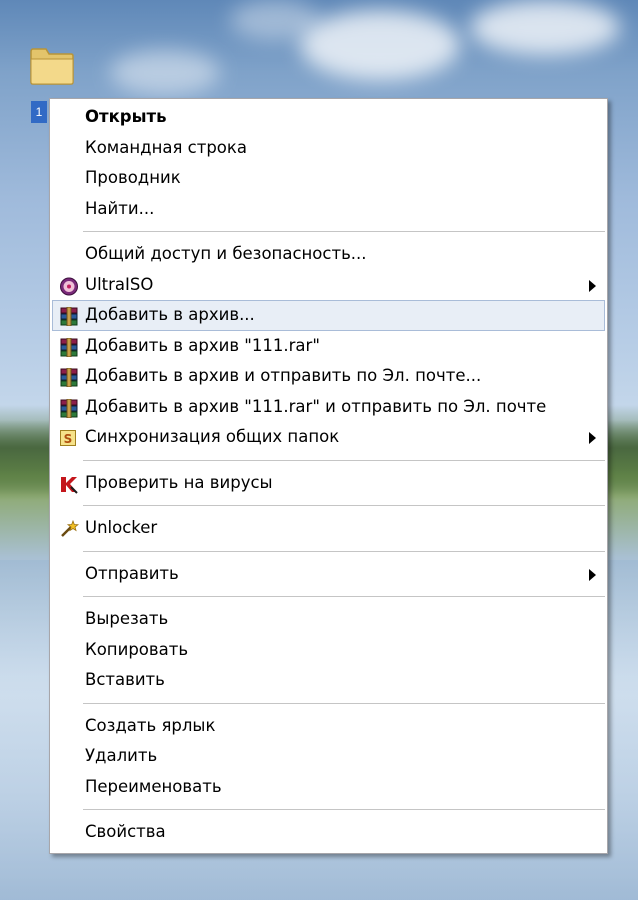 Image resolution: width=638 pixels, height=900 pixels. I want to click on menu-item-label: Создать ярлык, so click(150, 725).